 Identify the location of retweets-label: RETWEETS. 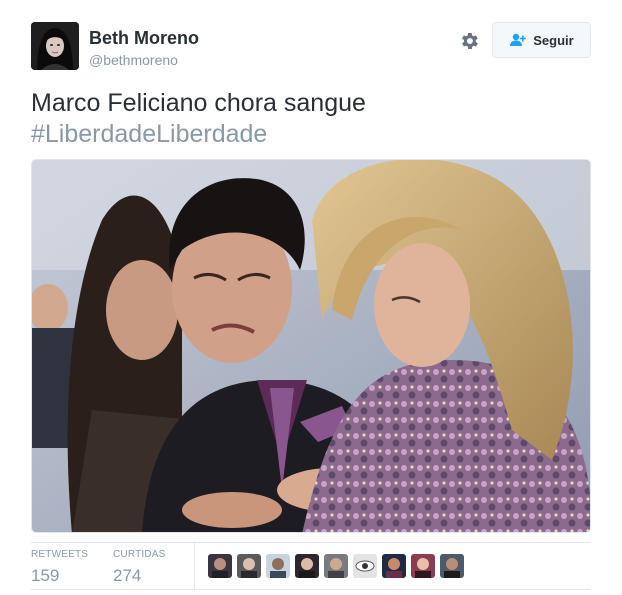
(60, 554).